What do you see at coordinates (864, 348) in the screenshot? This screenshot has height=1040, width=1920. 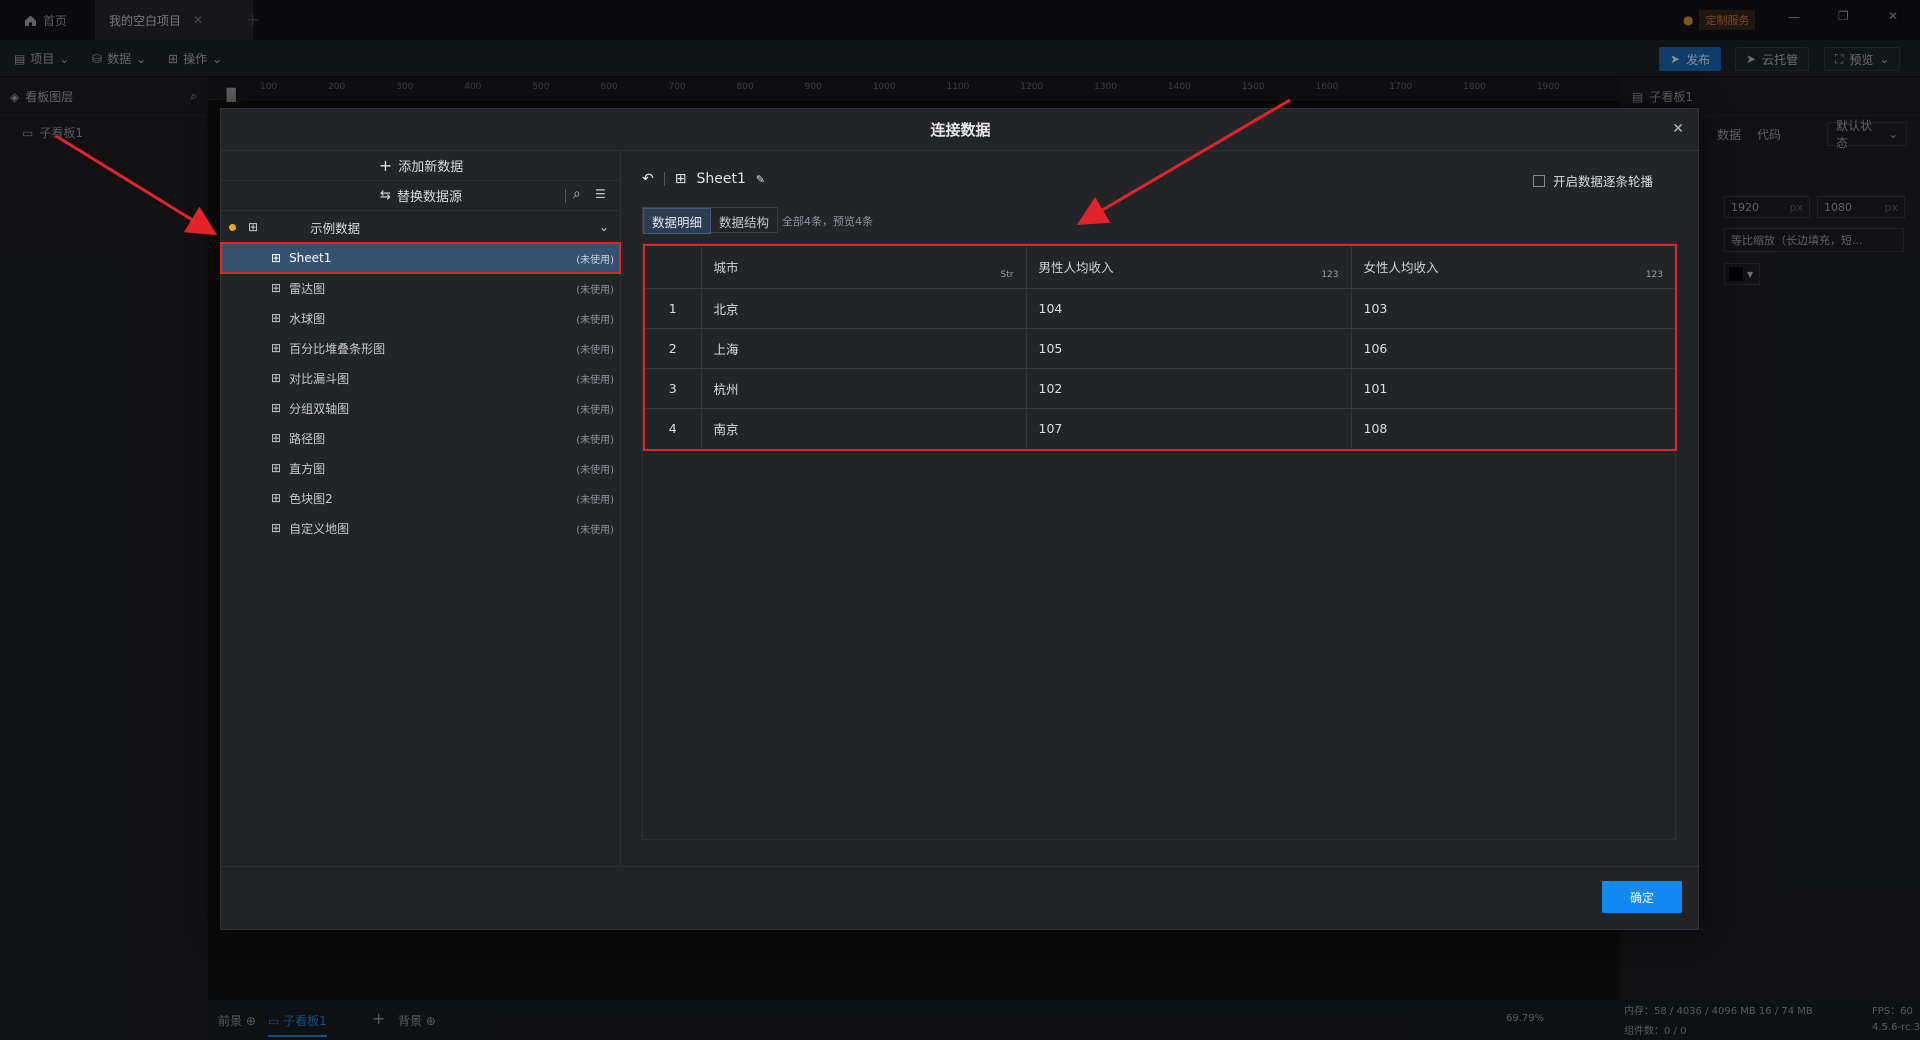 I see `table-cell: 上海` at bounding box center [864, 348].